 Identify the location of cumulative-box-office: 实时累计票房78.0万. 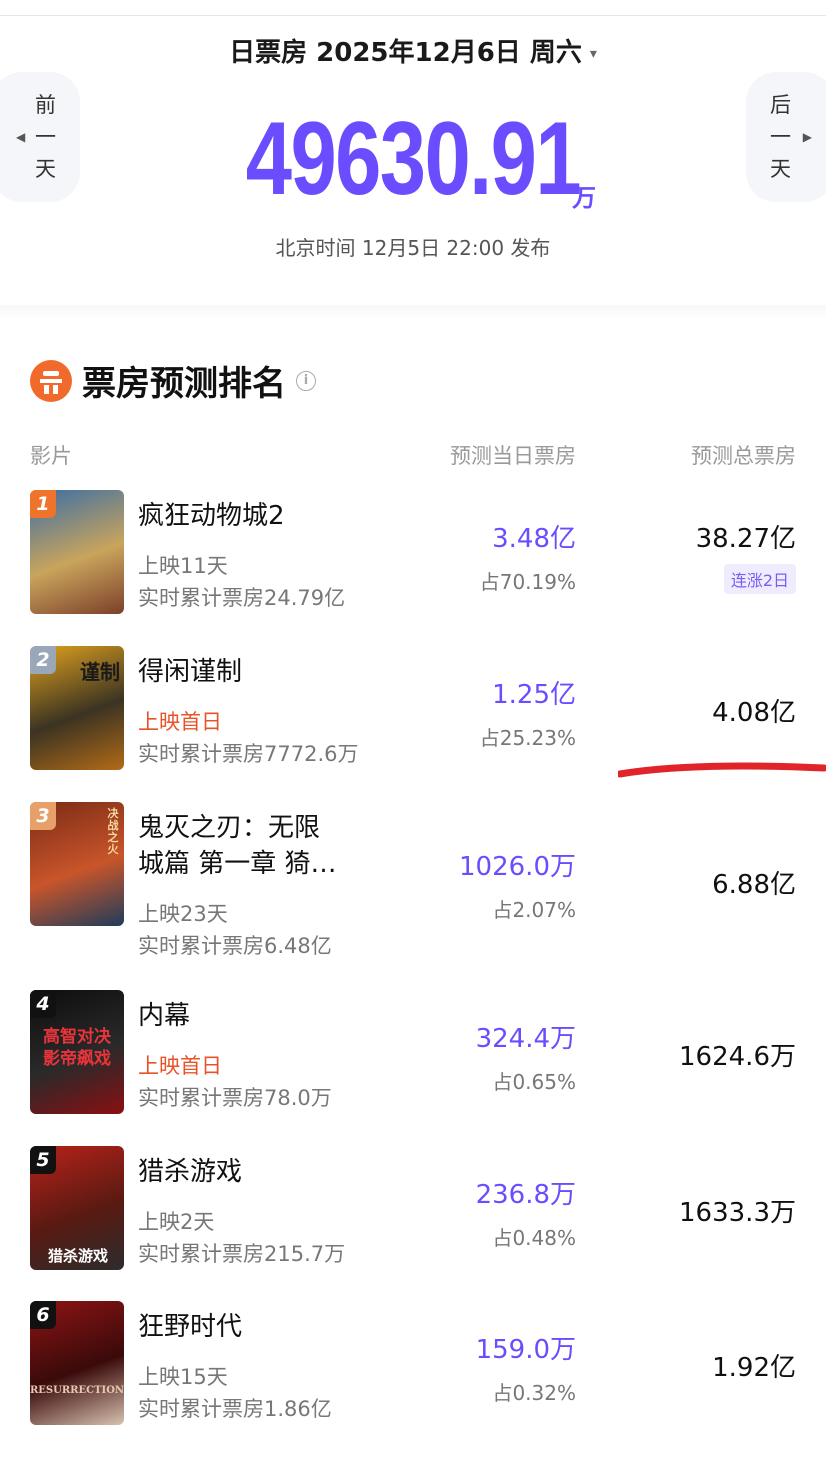
(235, 1098).